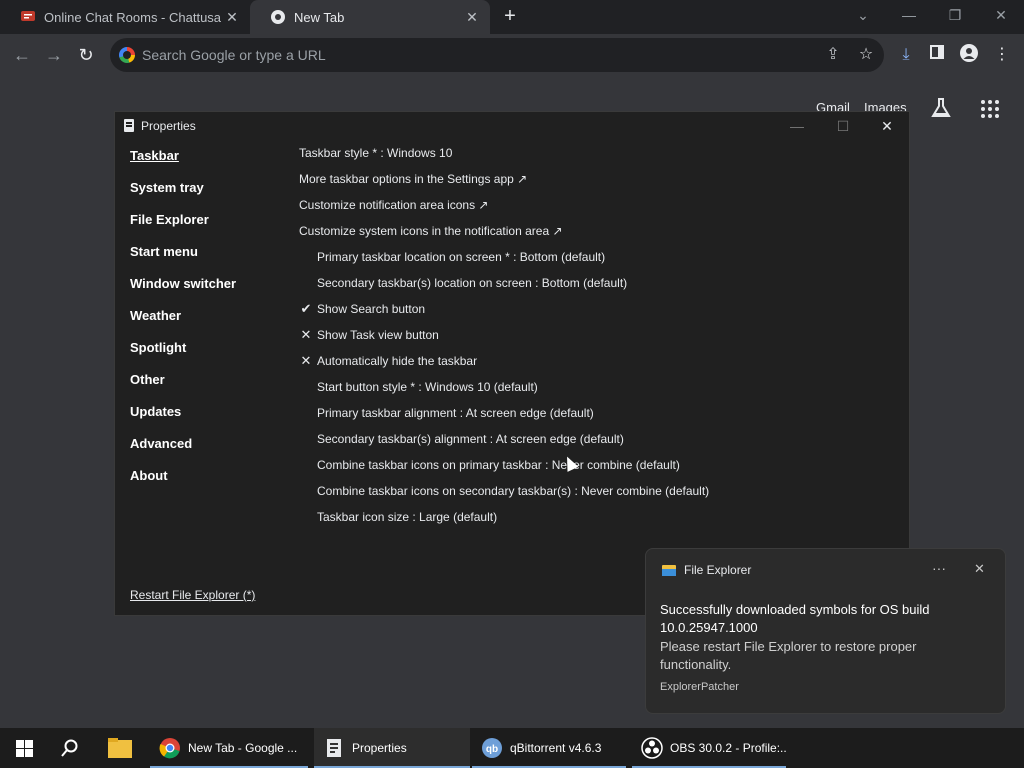 This screenshot has height=768, width=1024. I want to click on apps-grid-icon, so click(990, 109).